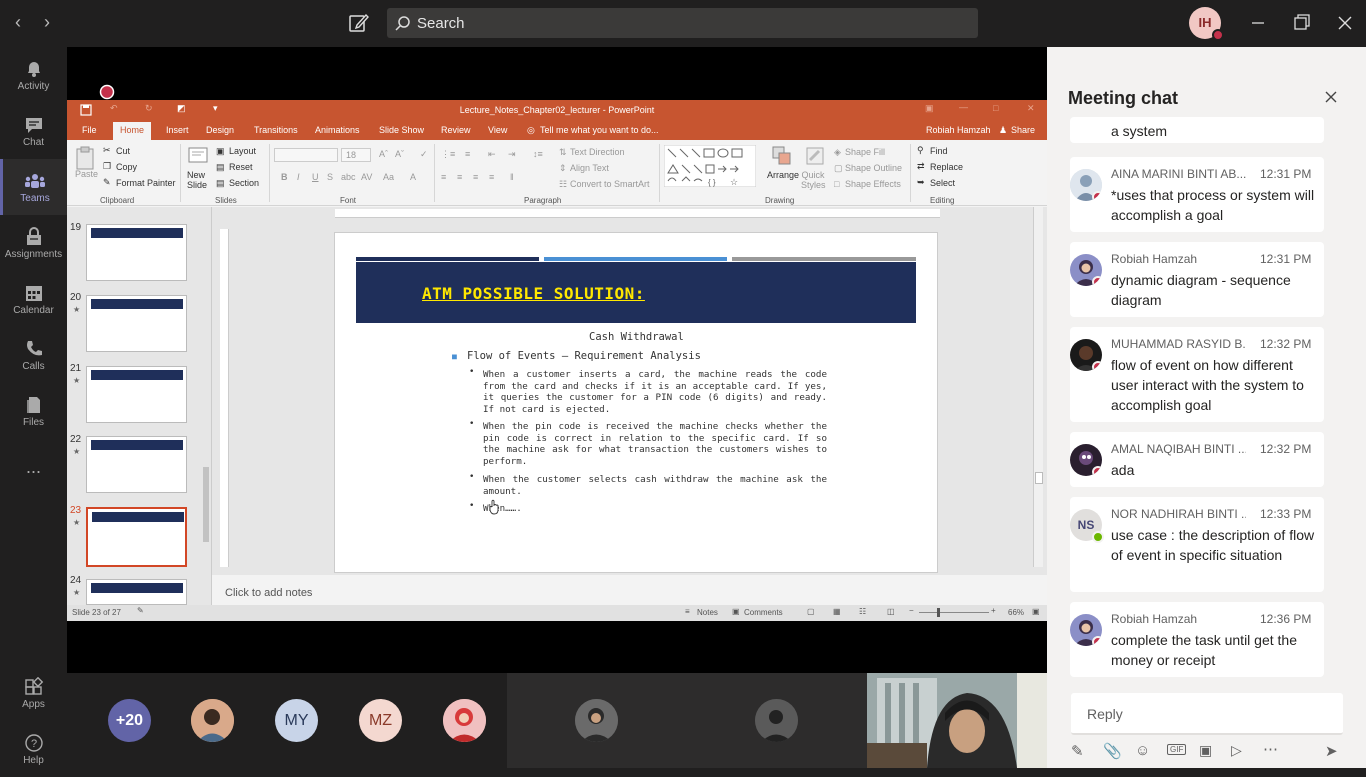 This screenshot has height=777, width=1366. I want to click on align-text-button: Align Text, so click(589, 168).